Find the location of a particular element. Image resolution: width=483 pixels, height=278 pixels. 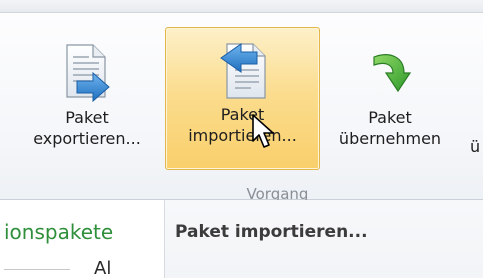

next-ribbon-button-partial: ü is located at coordinates (476, 146).